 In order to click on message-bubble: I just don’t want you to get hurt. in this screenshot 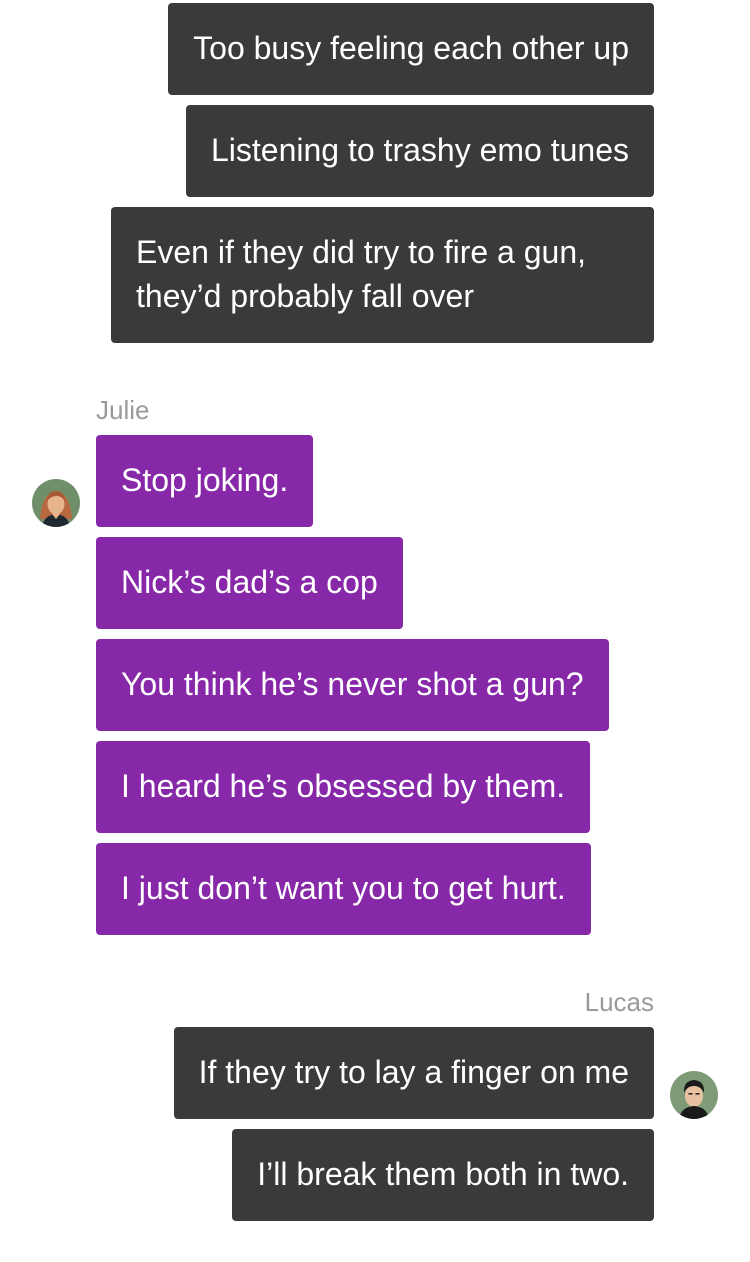, I will do `click(343, 889)`.